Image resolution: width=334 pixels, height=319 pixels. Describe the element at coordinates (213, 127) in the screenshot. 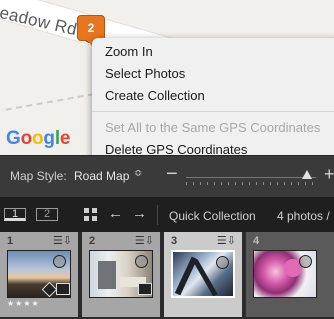

I see `menu-item-set-same-gps: Set All to the Same GPS Coordinates` at that location.